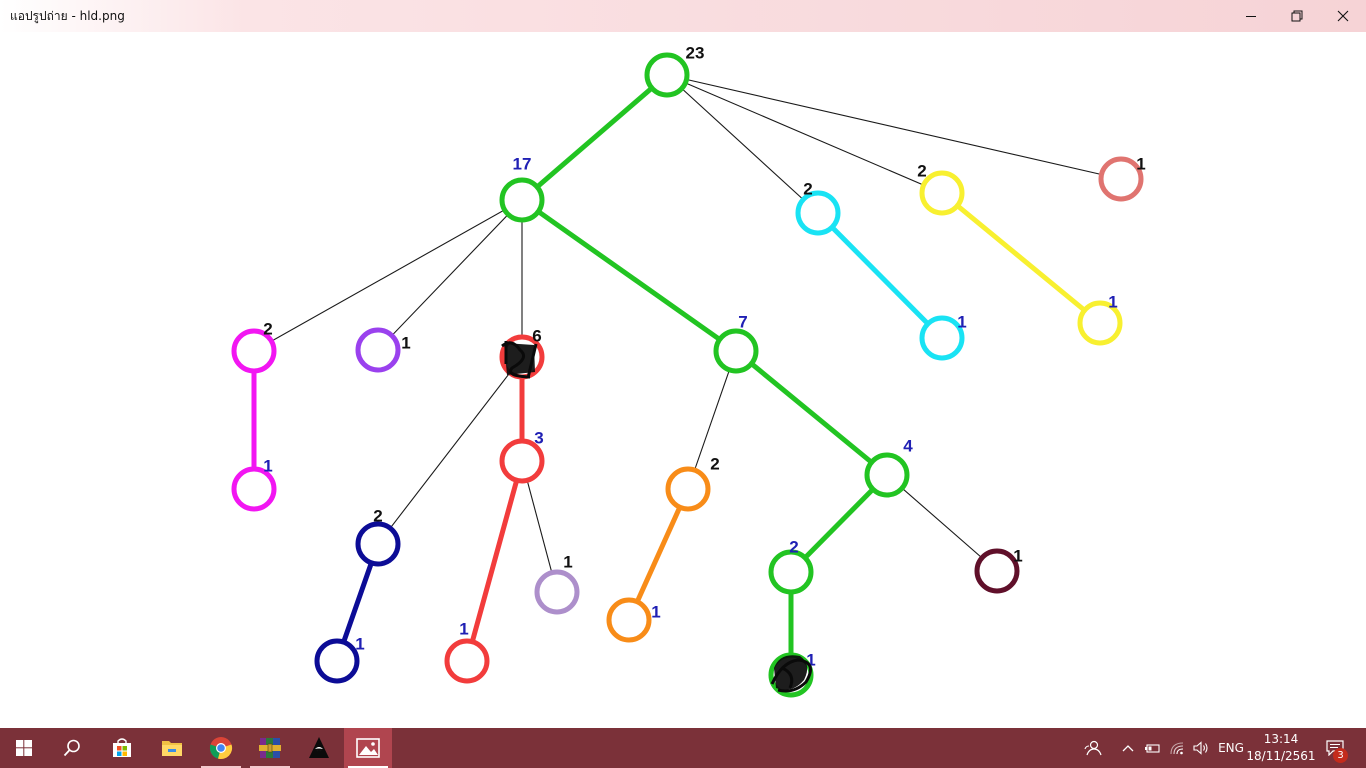 This screenshot has height=768, width=1366. I want to click on node-label-red6: 6, so click(536, 335).